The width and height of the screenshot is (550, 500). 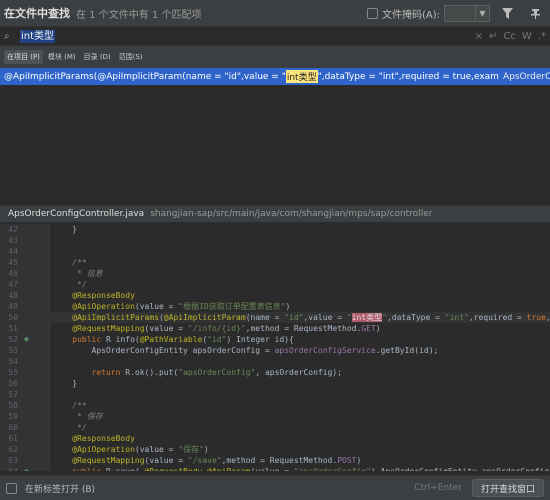 What do you see at coordinates (130, 372) in the screenshot?
I see `code-token: R.` at bounding box center [130, 372].